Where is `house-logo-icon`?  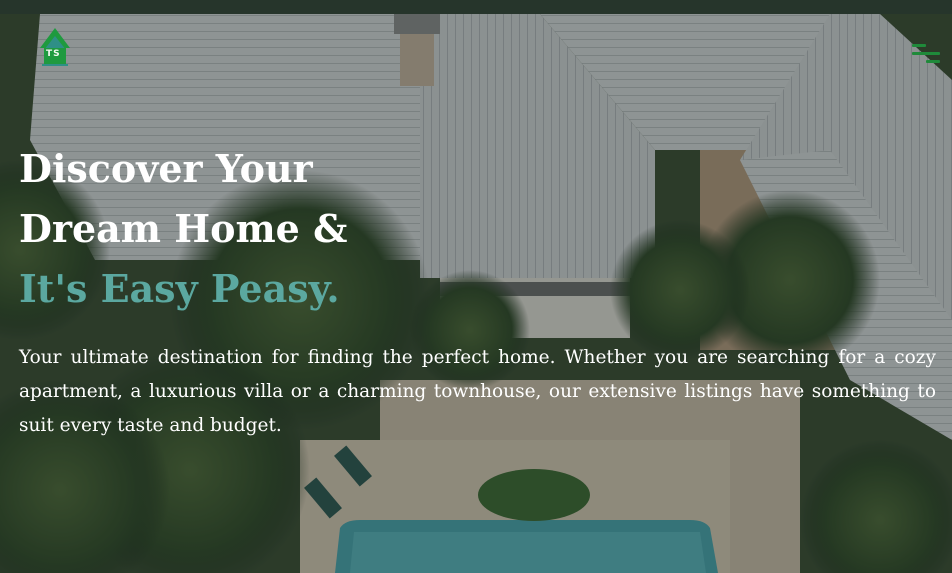 house-logo-icon is located at coordinates (55, 47).